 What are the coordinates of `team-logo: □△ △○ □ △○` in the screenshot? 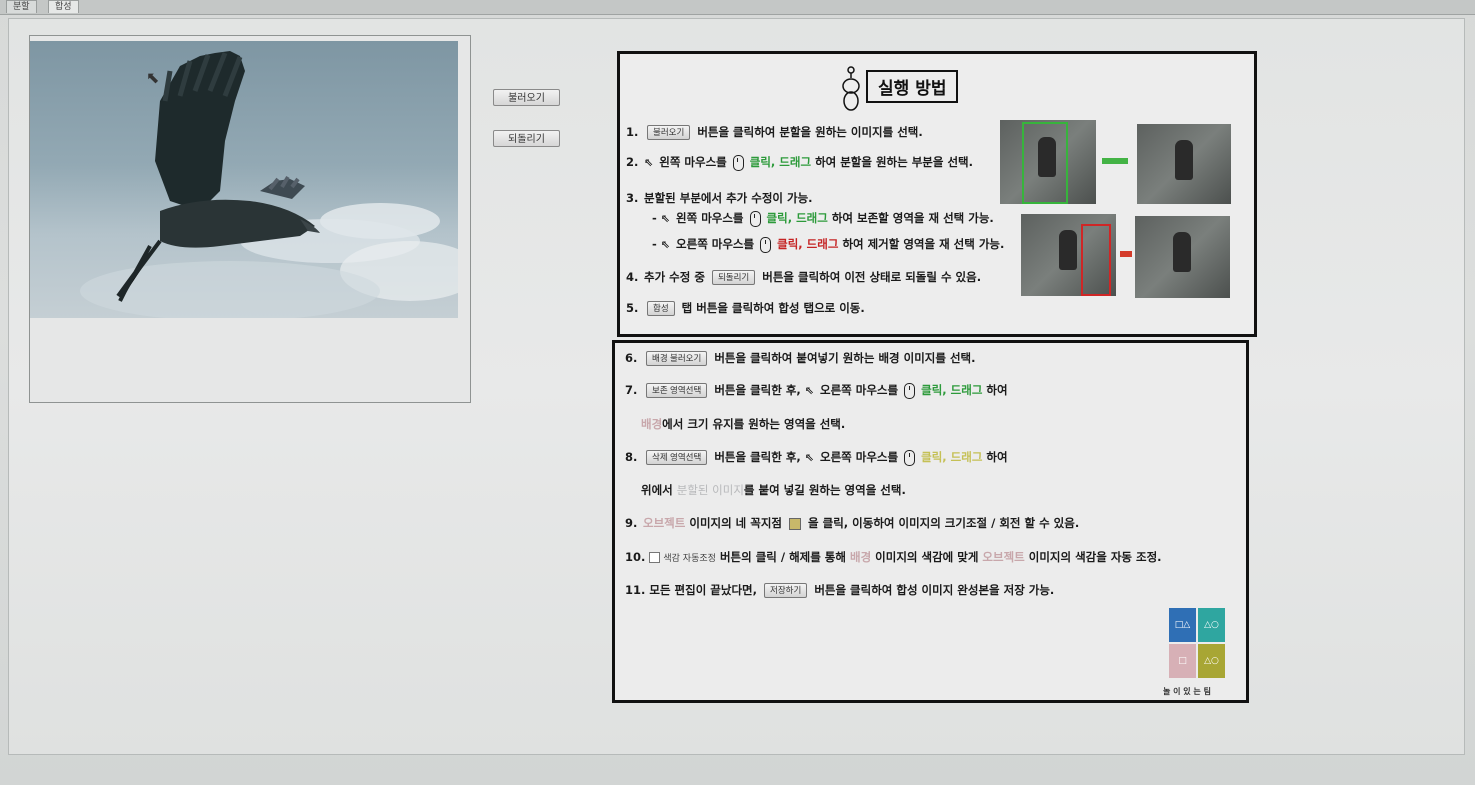 It's located at (1198, 645).